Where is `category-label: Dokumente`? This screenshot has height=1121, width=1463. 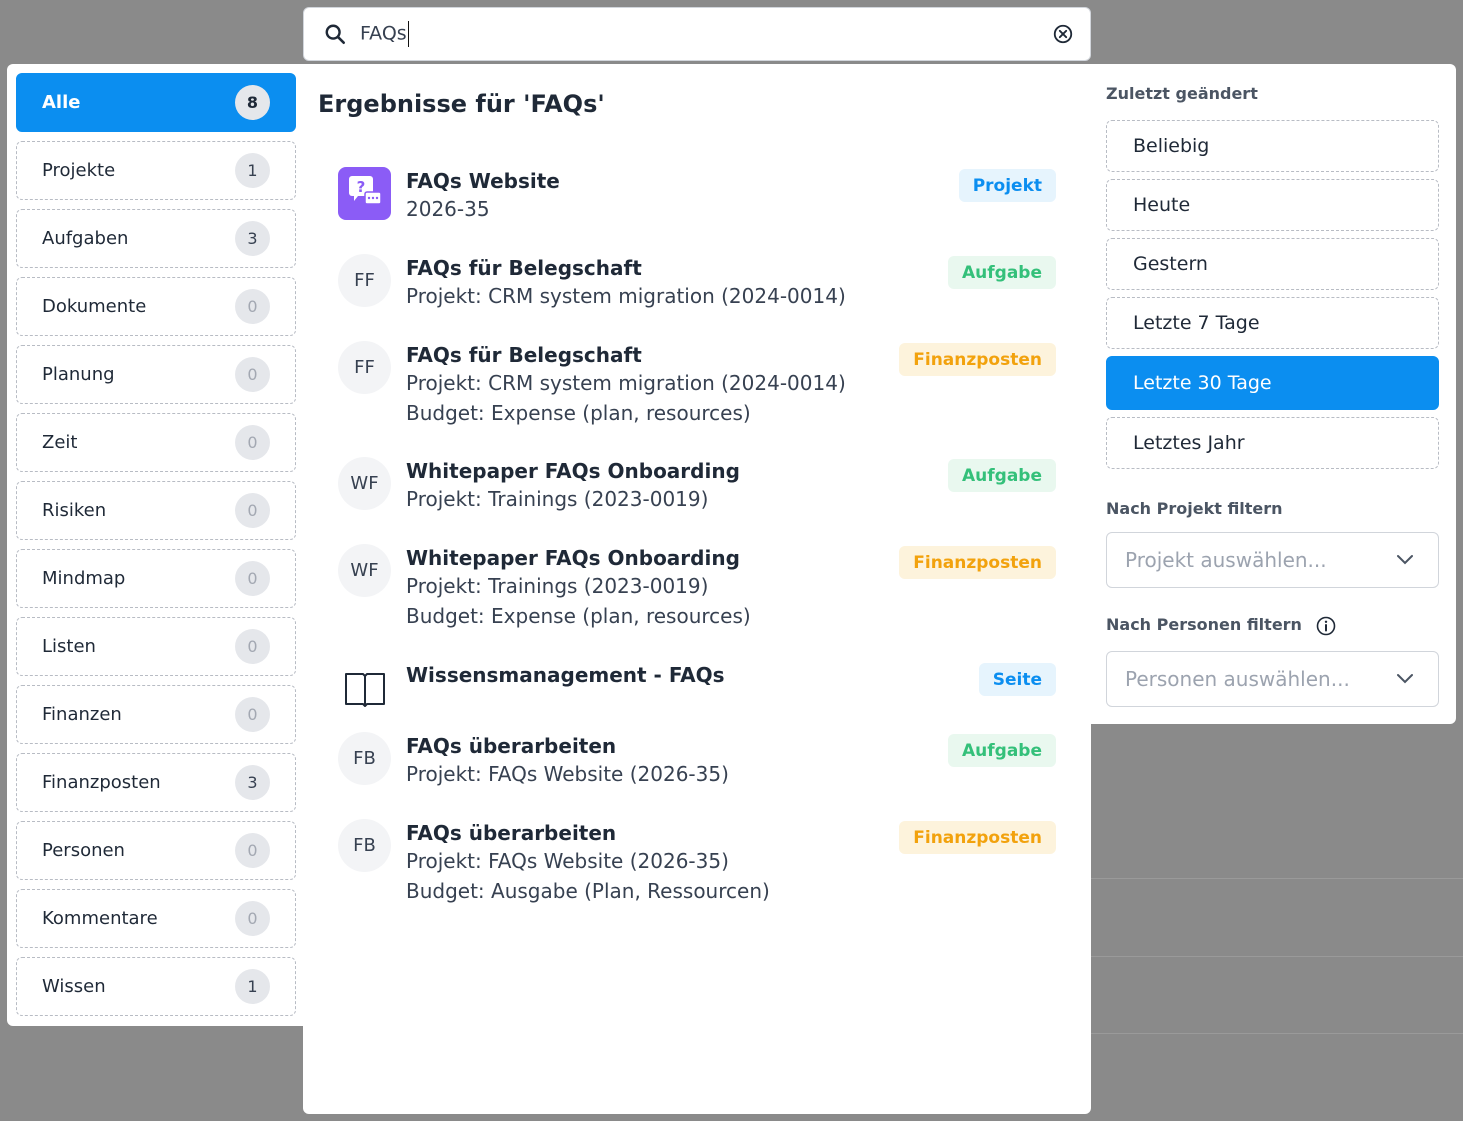 category-label: Dokumente is located at coordinates (94, 306).